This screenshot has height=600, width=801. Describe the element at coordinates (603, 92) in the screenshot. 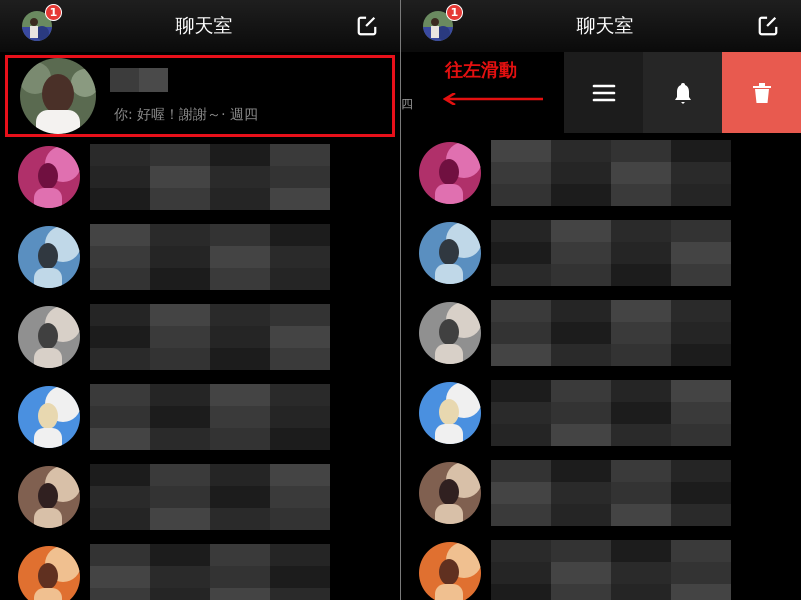

I see `menu-button` at that location.